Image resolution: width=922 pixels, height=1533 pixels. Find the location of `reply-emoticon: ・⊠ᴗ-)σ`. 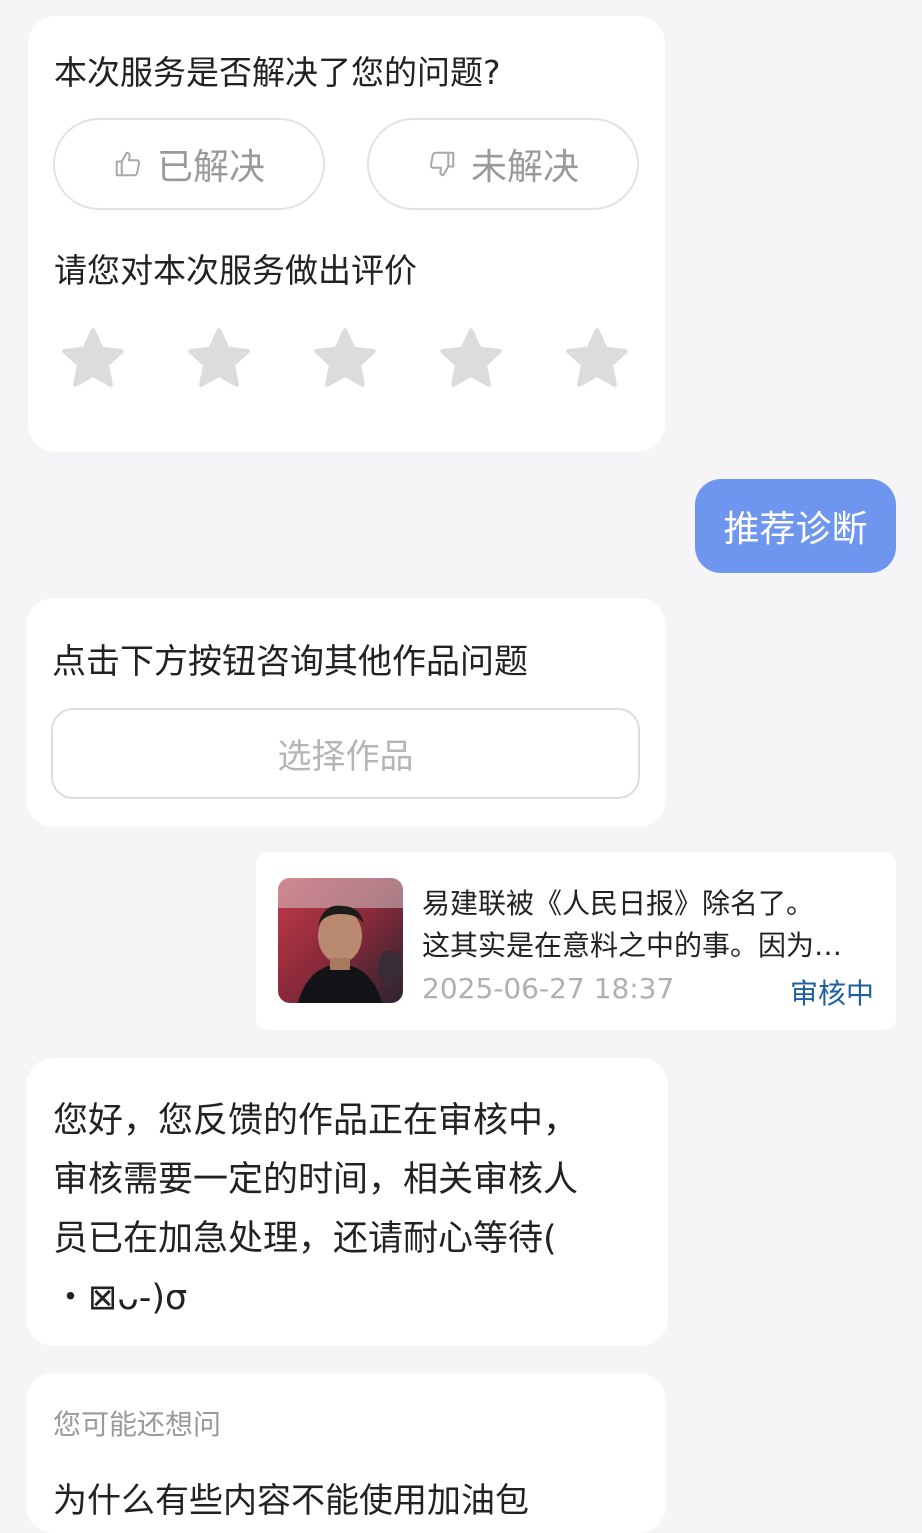

reply-emoticon: ・⊠ᴗ-)σ is located at coordinates (120, 1298).